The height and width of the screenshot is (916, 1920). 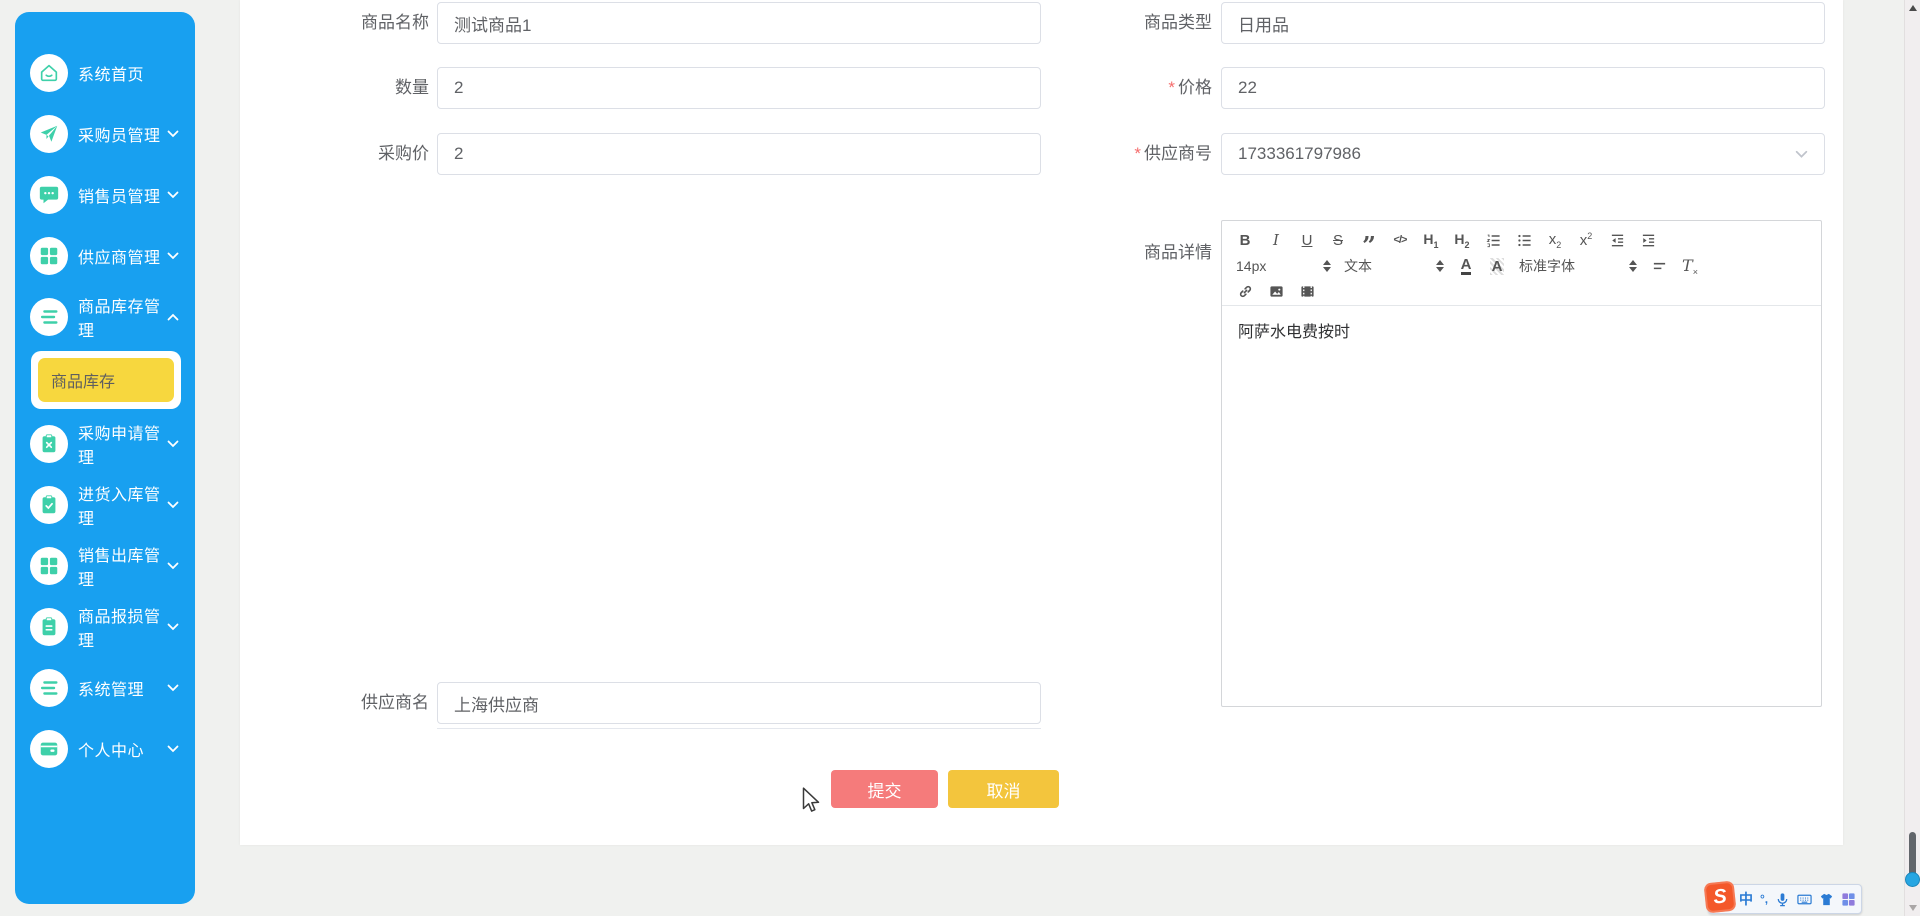 I want to click on wallet-icon, so click(x=49, y=748).